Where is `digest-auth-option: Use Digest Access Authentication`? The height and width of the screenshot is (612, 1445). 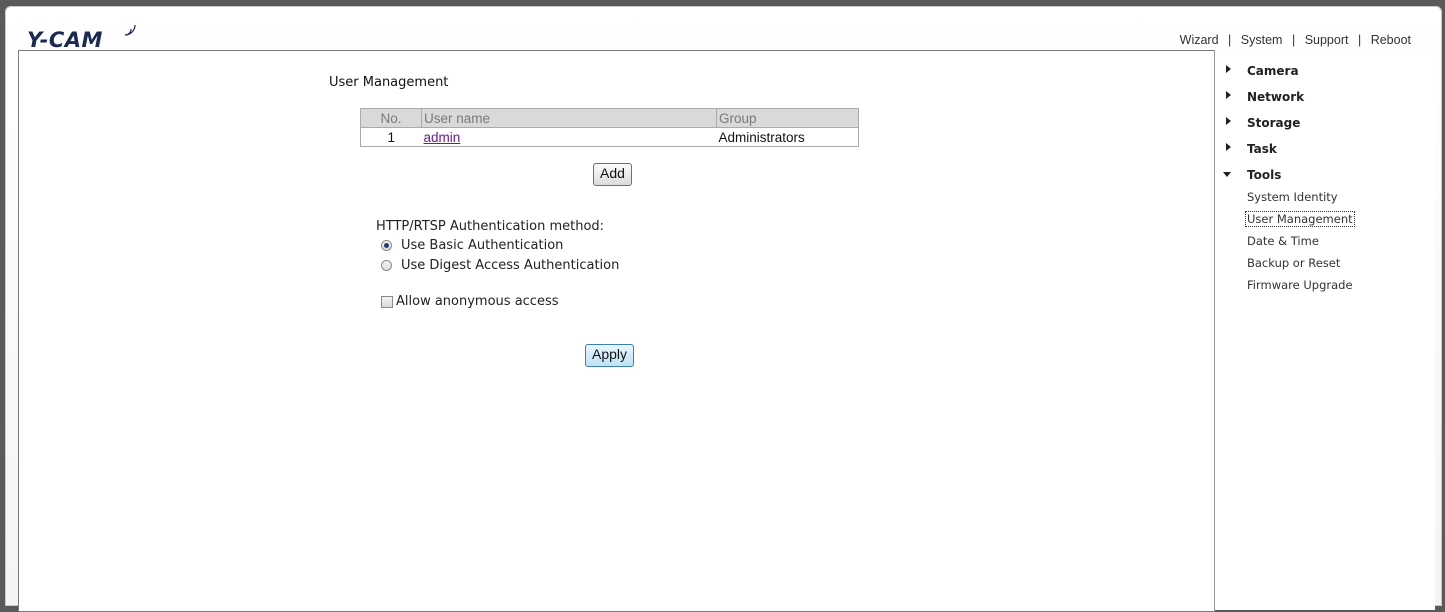
digest-auth-option: Use Digest Access Authentication is located at coordinates (500, 265).